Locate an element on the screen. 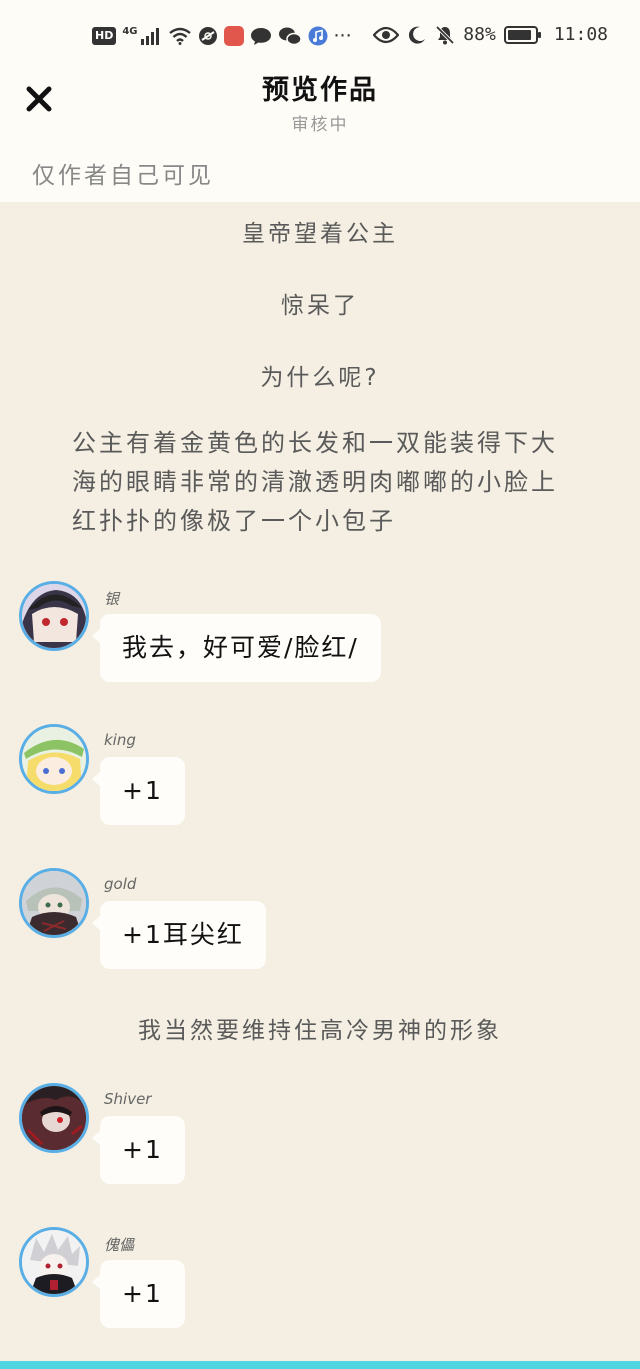 The width and height of the screenshot is (640, 1369). visibility-note: 仅作者自己可见 is located at coordinates (123, 176).